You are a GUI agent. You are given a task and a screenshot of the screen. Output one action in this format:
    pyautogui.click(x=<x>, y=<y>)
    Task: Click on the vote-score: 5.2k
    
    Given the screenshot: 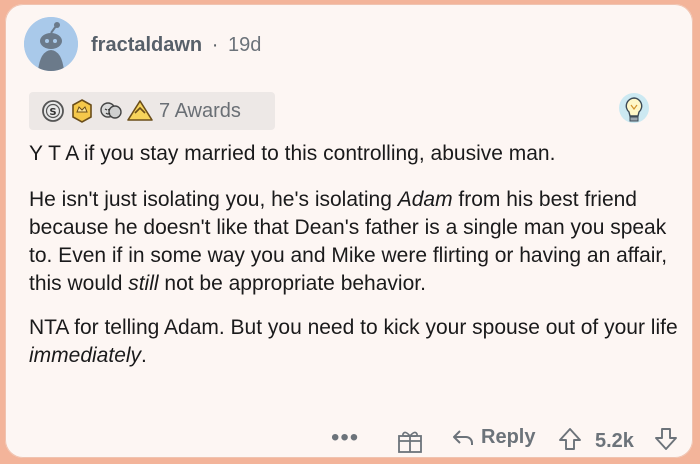 What is the action you would take?
    pyautogui.click(x=614, y=441)
    